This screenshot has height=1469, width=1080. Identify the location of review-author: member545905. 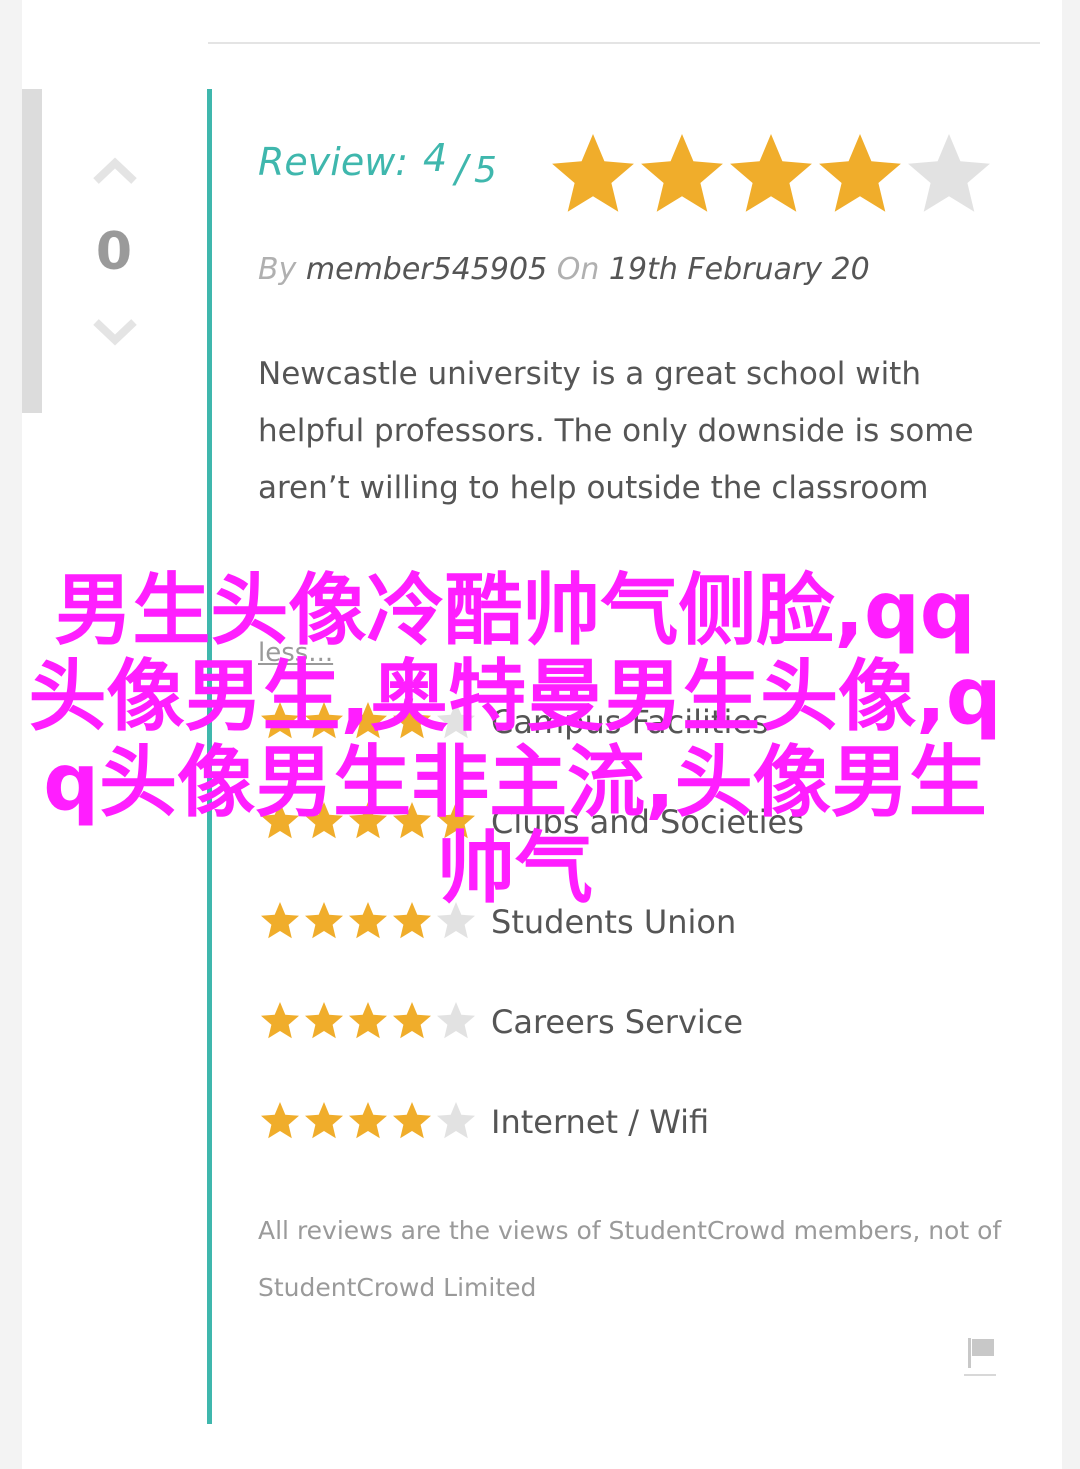
(426, 269).